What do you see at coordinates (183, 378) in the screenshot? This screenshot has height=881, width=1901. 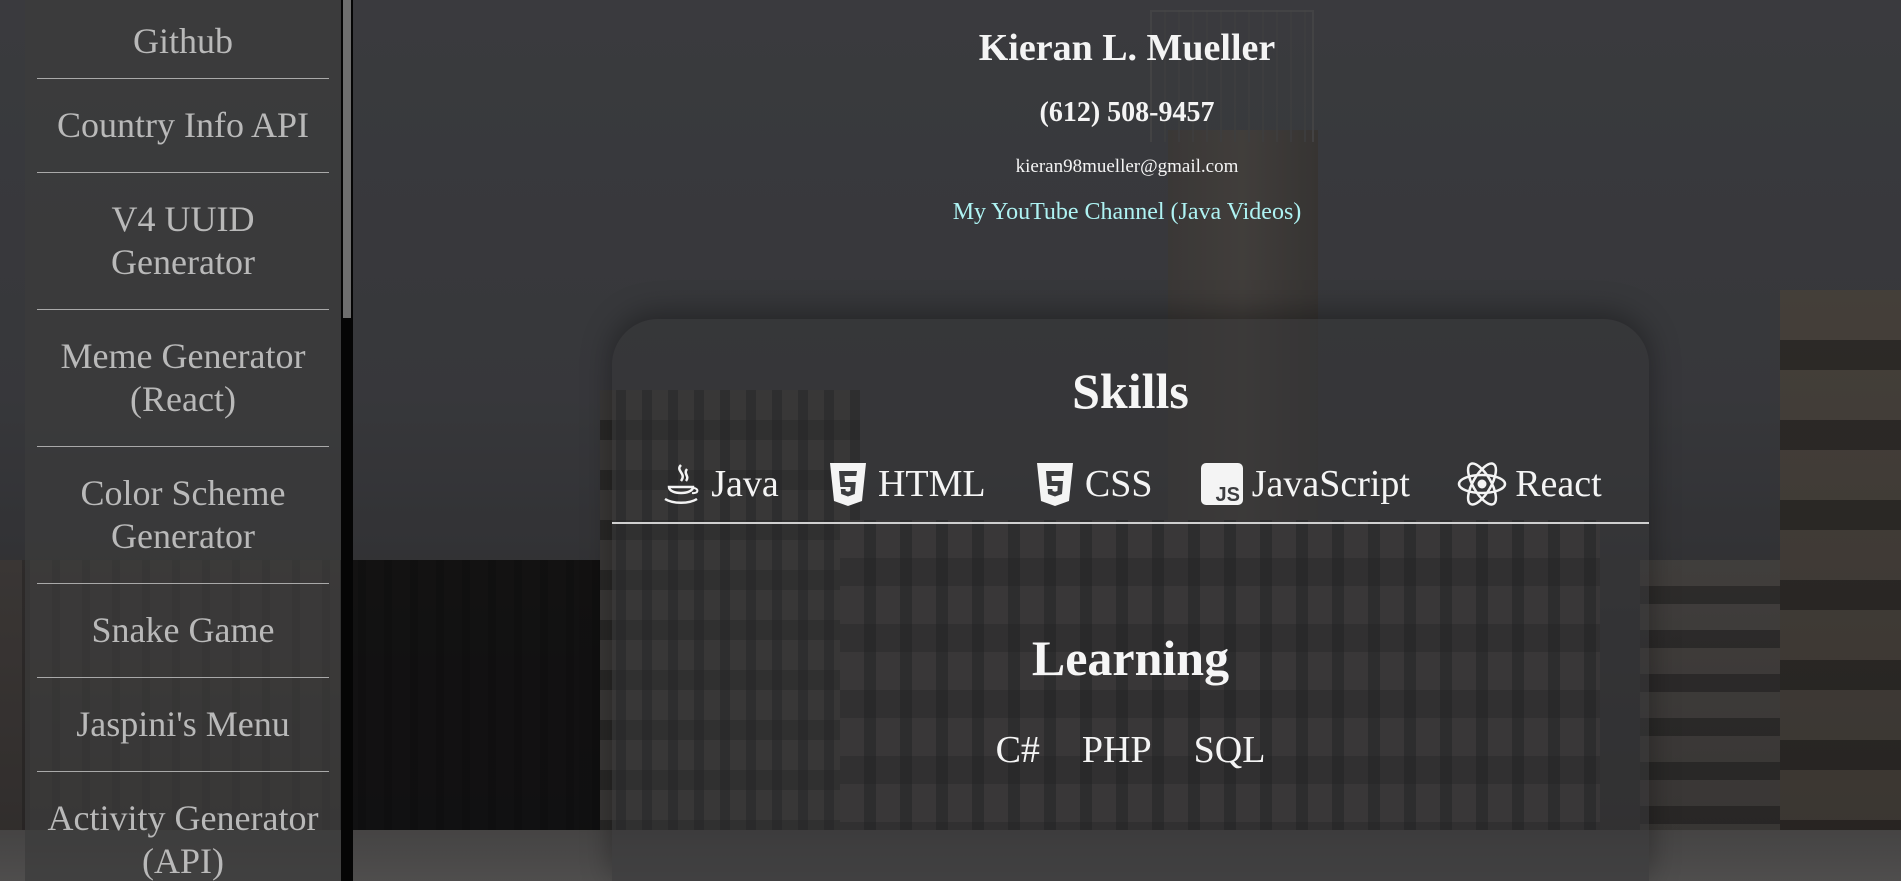 I see `sidebar-item-meme-generator: Meme Generator (React)` at bounding box center [183, 378].